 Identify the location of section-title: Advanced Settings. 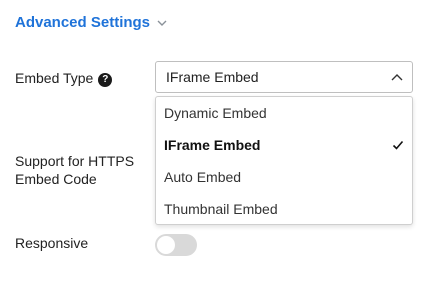
(83, 22).